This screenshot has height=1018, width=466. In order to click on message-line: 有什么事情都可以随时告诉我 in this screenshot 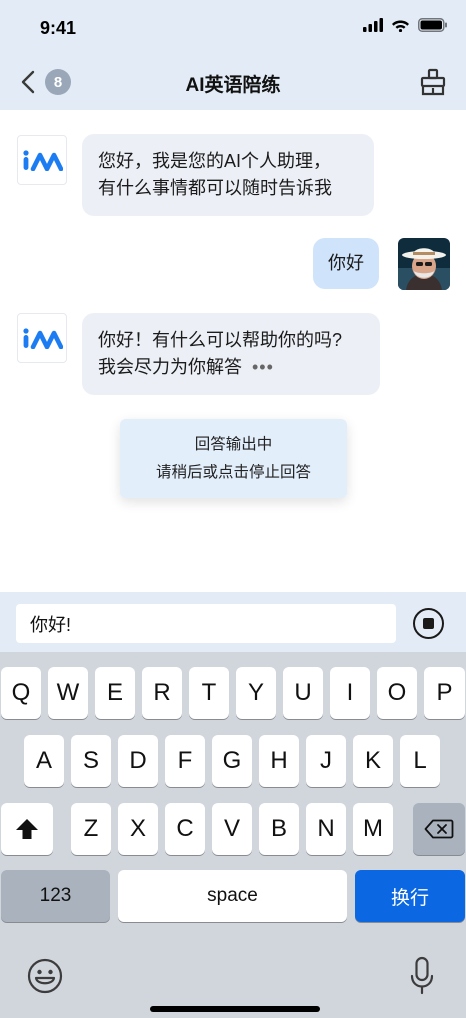, I will do `click(215, 188)`.